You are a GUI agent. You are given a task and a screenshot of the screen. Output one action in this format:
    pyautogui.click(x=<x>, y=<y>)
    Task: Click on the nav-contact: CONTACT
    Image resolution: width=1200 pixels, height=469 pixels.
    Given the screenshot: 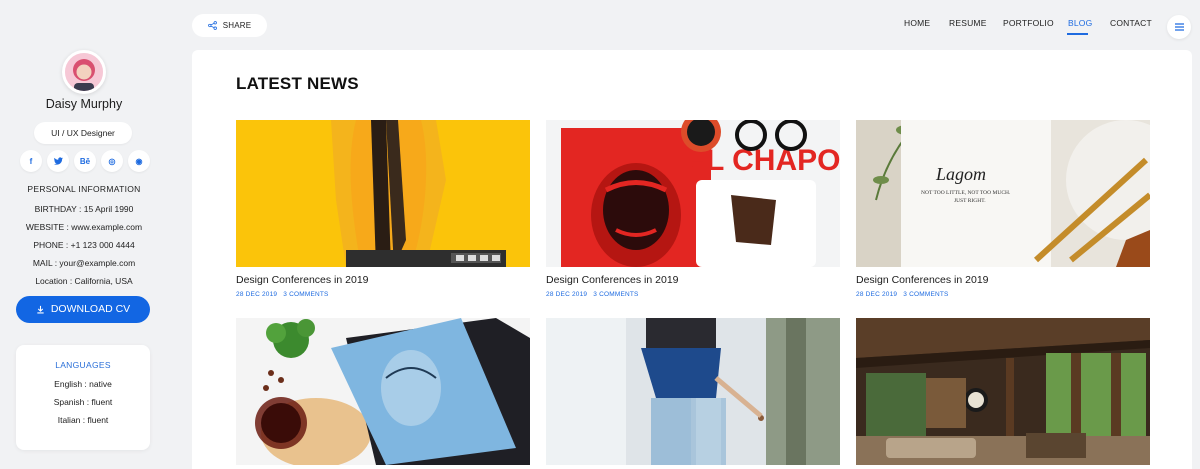 What is the action you would take?
    pyautogui.click(x=1131, y=23)
    